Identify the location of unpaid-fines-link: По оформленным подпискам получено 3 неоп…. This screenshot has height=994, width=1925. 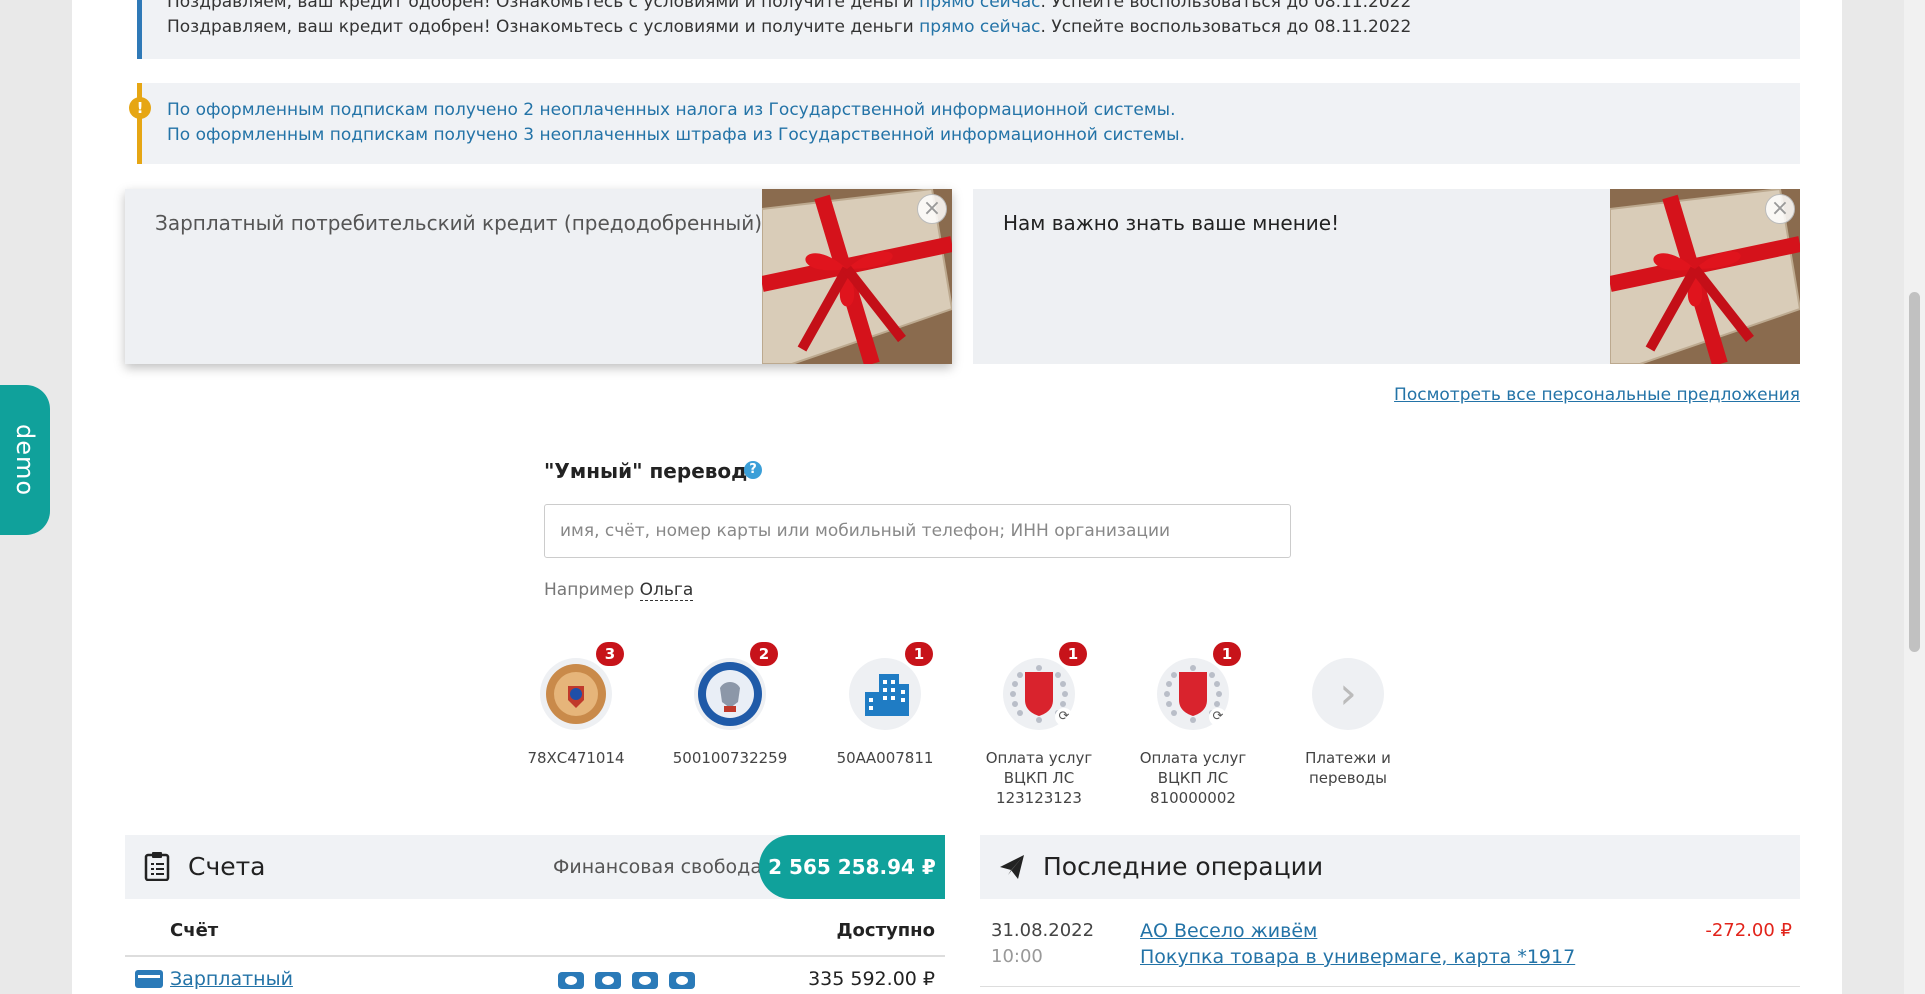
(676, 135).